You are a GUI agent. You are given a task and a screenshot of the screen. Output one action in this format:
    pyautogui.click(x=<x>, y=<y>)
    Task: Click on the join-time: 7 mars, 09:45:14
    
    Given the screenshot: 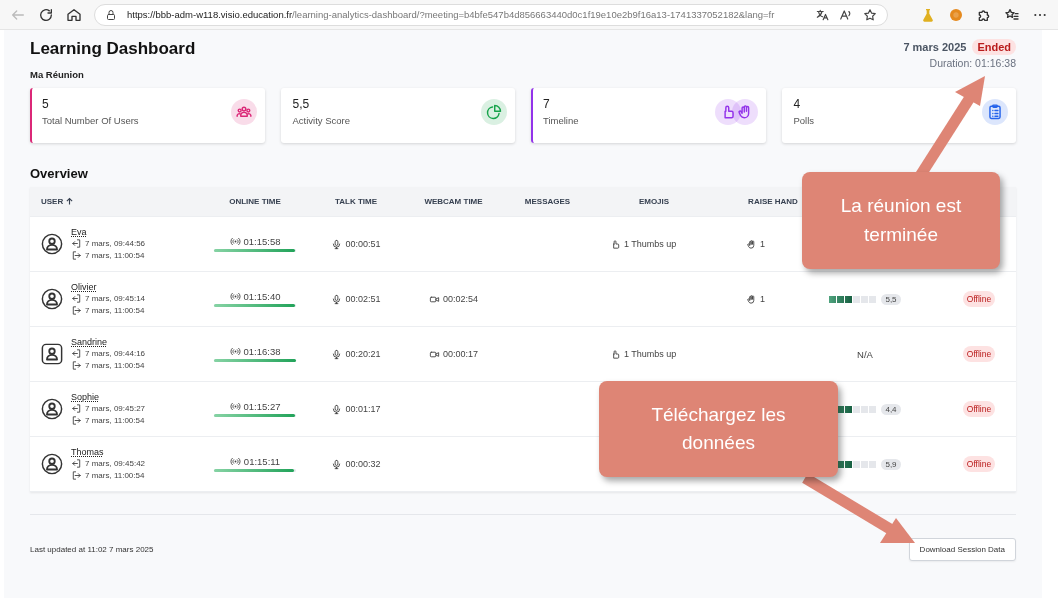 What is the action you would take?
    pyautogui.click(x=115, y=298)
    